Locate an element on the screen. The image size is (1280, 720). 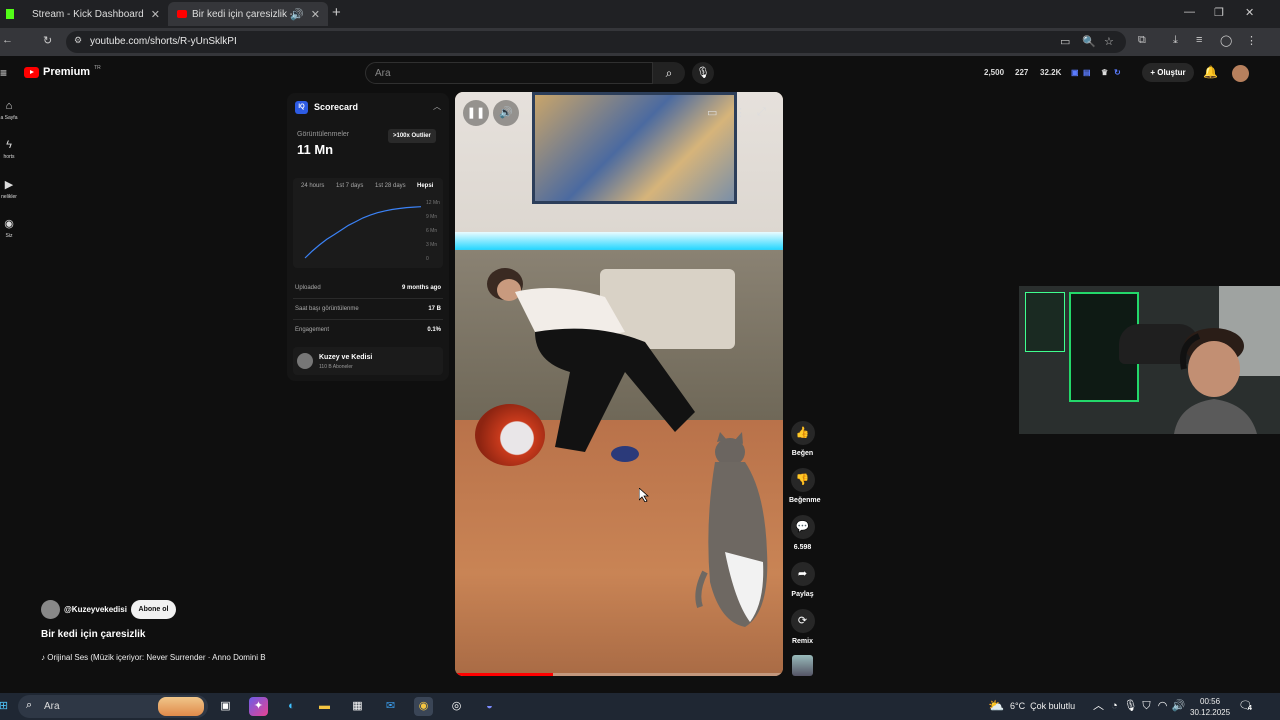
notifications-icon: 🗨 is located at coordinates (1245, 706).